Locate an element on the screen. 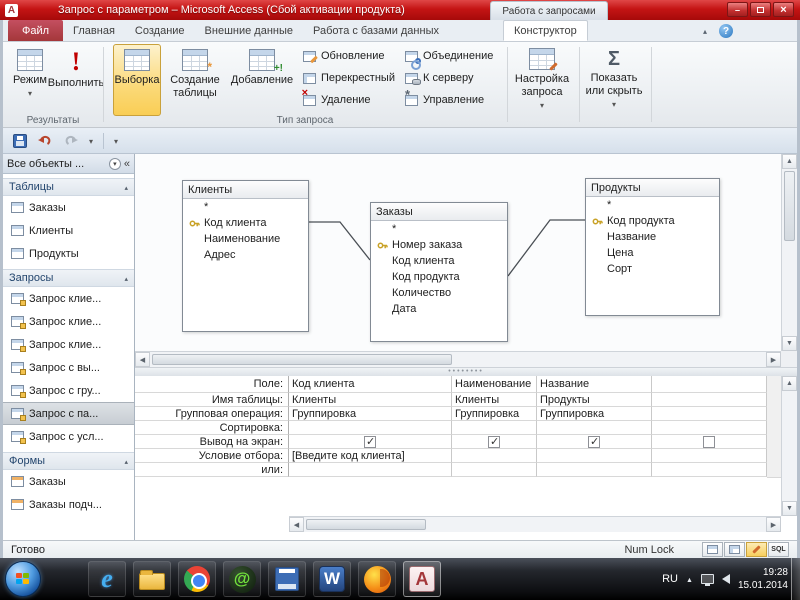 This screenshot has width=800, height=600. nav-menu-dropdown-icon is located at coordinates (114, 163).